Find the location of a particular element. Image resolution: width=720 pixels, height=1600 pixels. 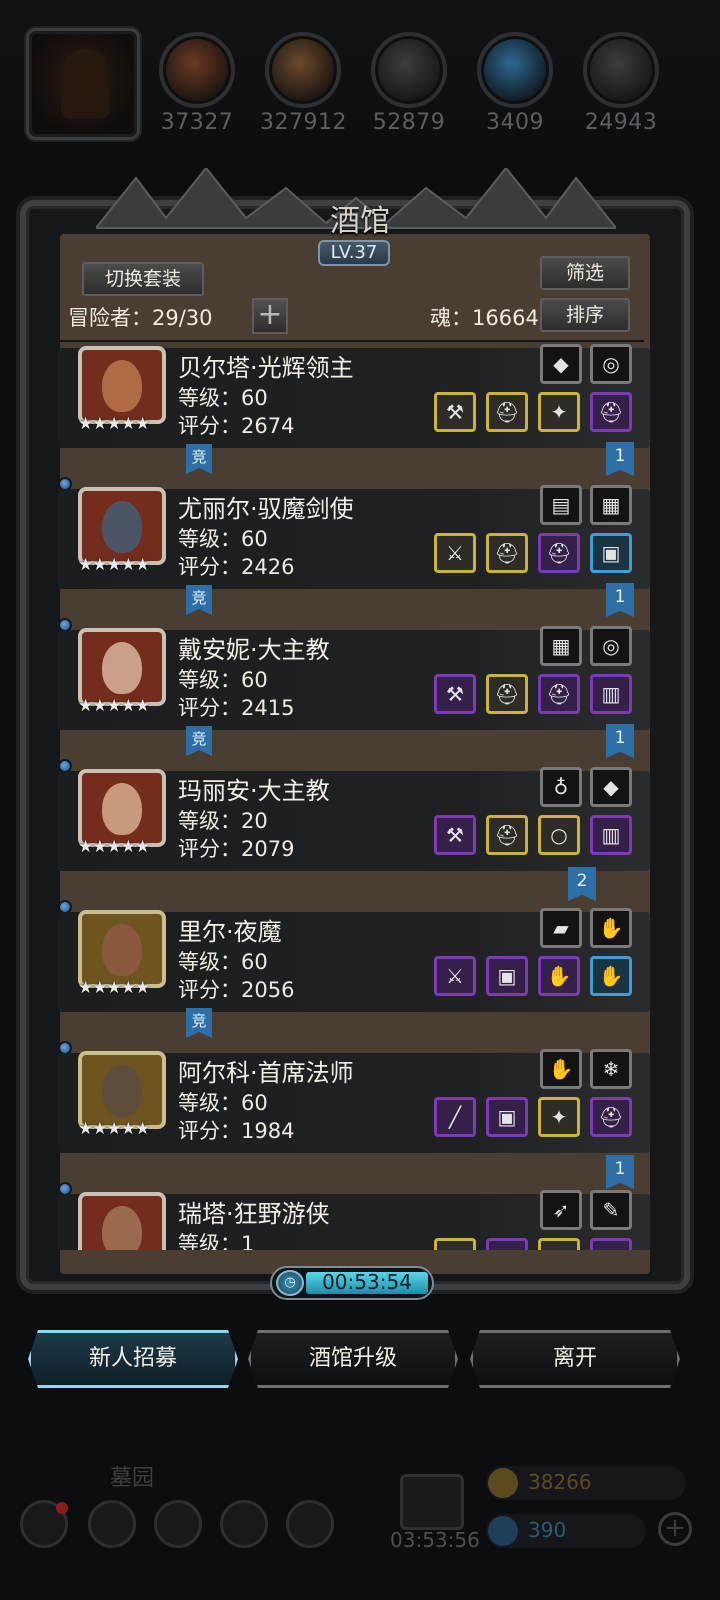

add-currency-button: + is located at coordinates (675, 1529).